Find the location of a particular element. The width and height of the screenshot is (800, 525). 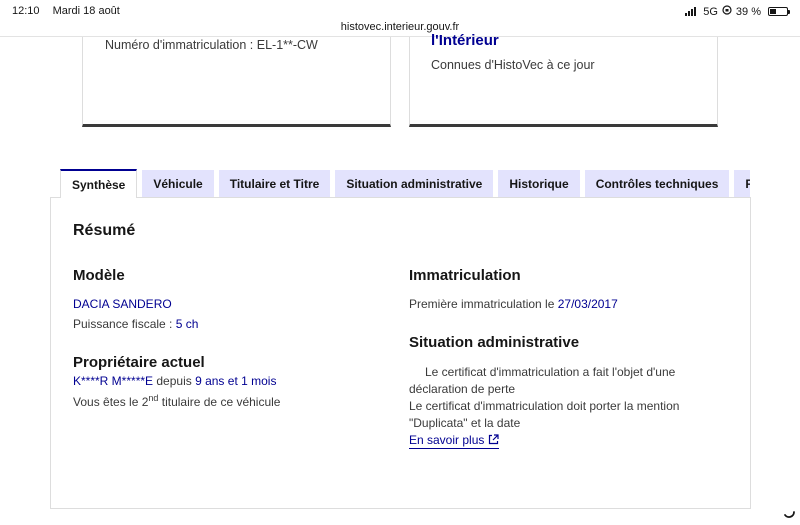

owner-rank-prefix: Vous êtes le 2 is located at coordinates (111, 402).